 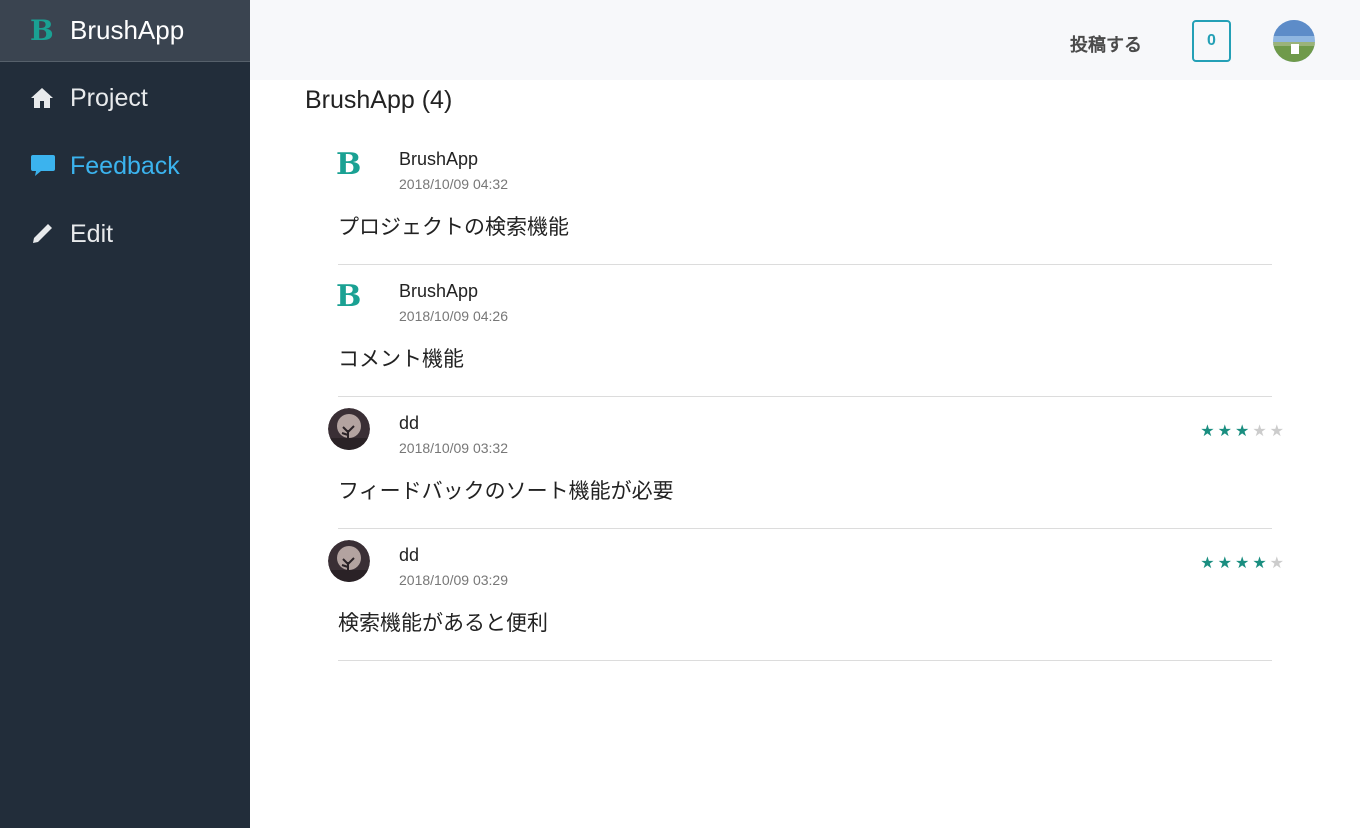 What do you see at coordinates (808, 332) in the screenshot?
I see `feedback-item: B BrushApp 2018/10/09 04:26 コメント機能` at bounding box center [808, 332].